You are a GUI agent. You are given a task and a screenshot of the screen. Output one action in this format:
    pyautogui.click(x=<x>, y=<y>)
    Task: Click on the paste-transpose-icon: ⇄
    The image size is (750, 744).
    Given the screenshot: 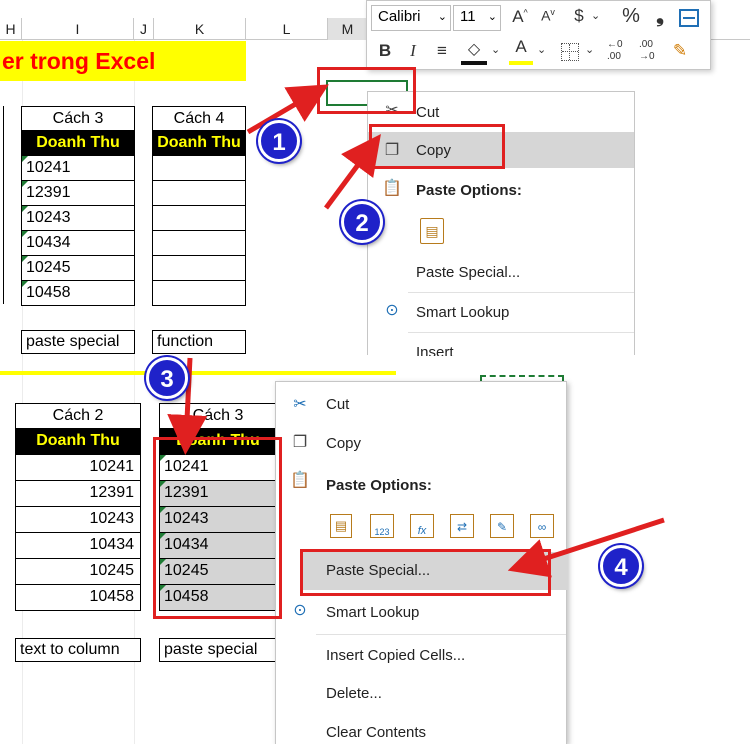 What is the action you would take?
    pyautogui.click(x=462, y=526)
    